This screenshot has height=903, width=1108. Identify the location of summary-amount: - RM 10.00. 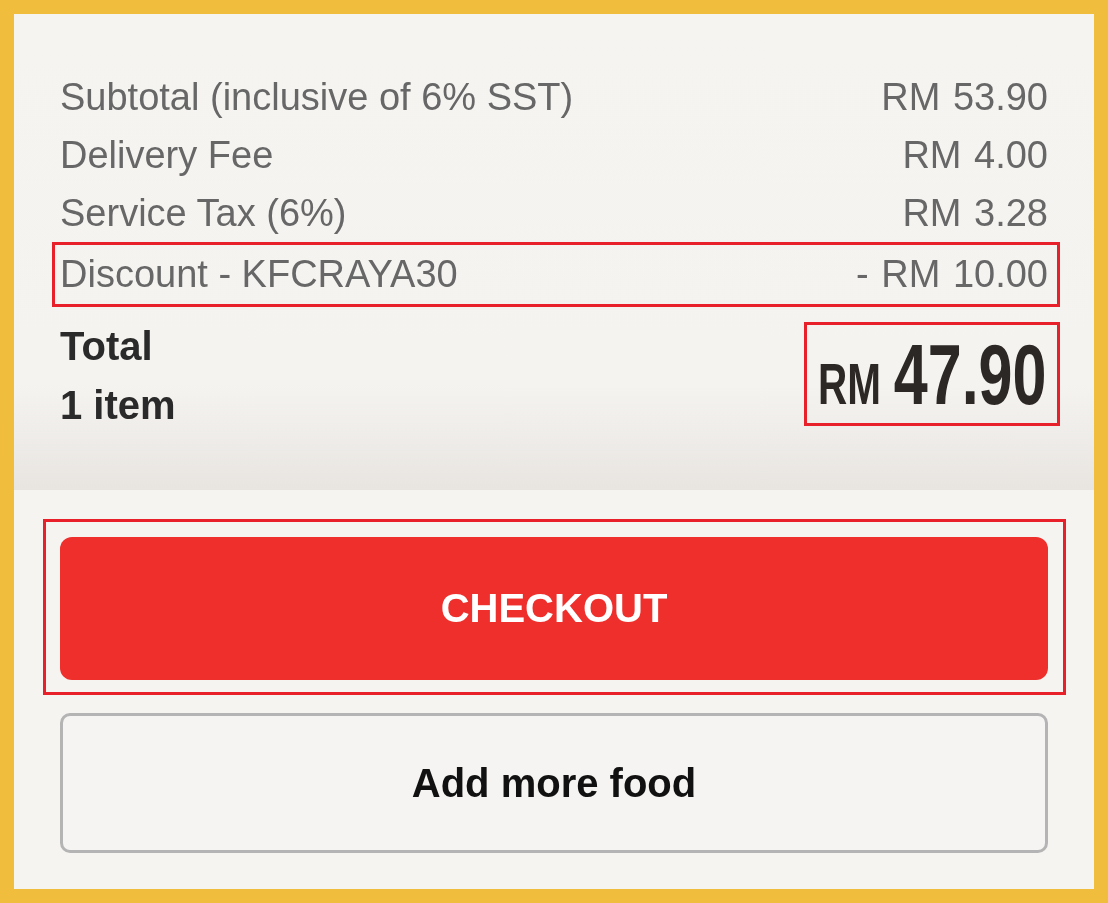
(952, 274).